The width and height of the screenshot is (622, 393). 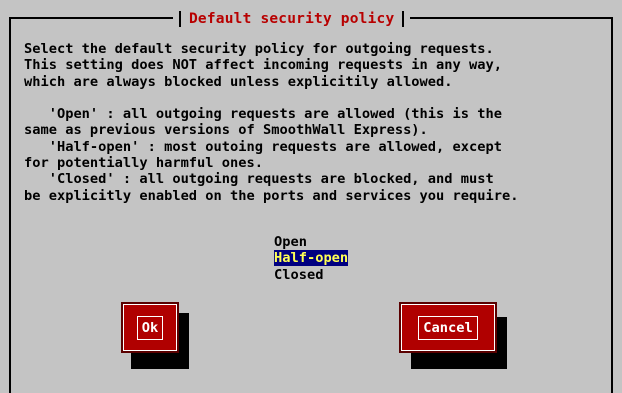 I want to click on title-bracket-right, so click(x=403, y=19).